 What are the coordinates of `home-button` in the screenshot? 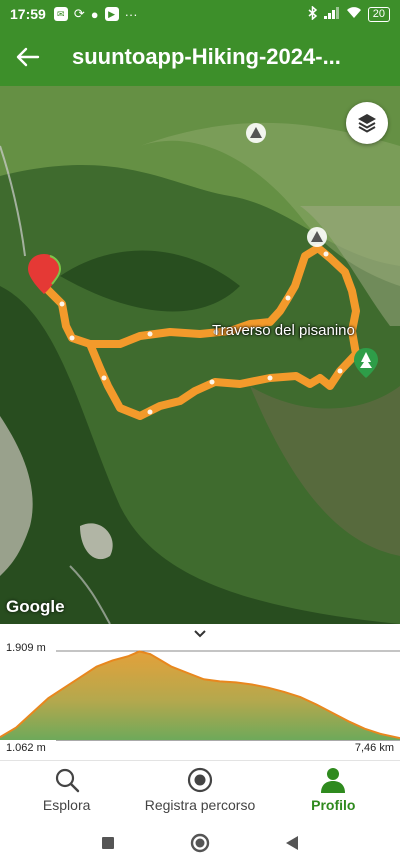 It's located at (200, 843).